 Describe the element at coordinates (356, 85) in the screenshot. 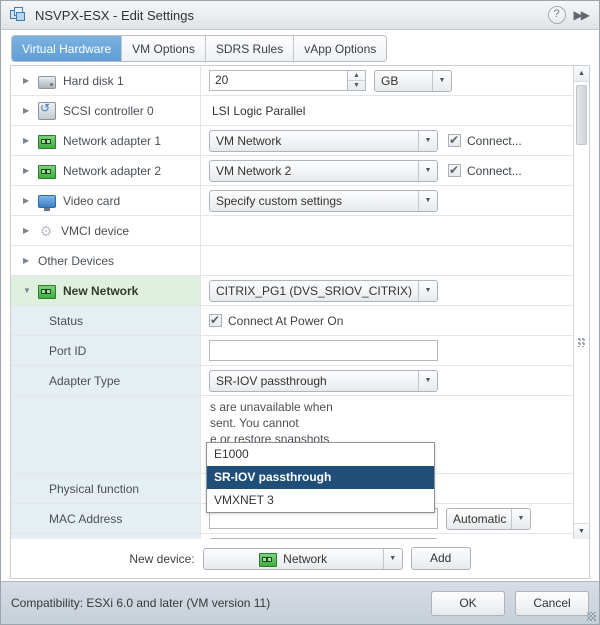

I see `stepper-down-icon: ▼` at that location.